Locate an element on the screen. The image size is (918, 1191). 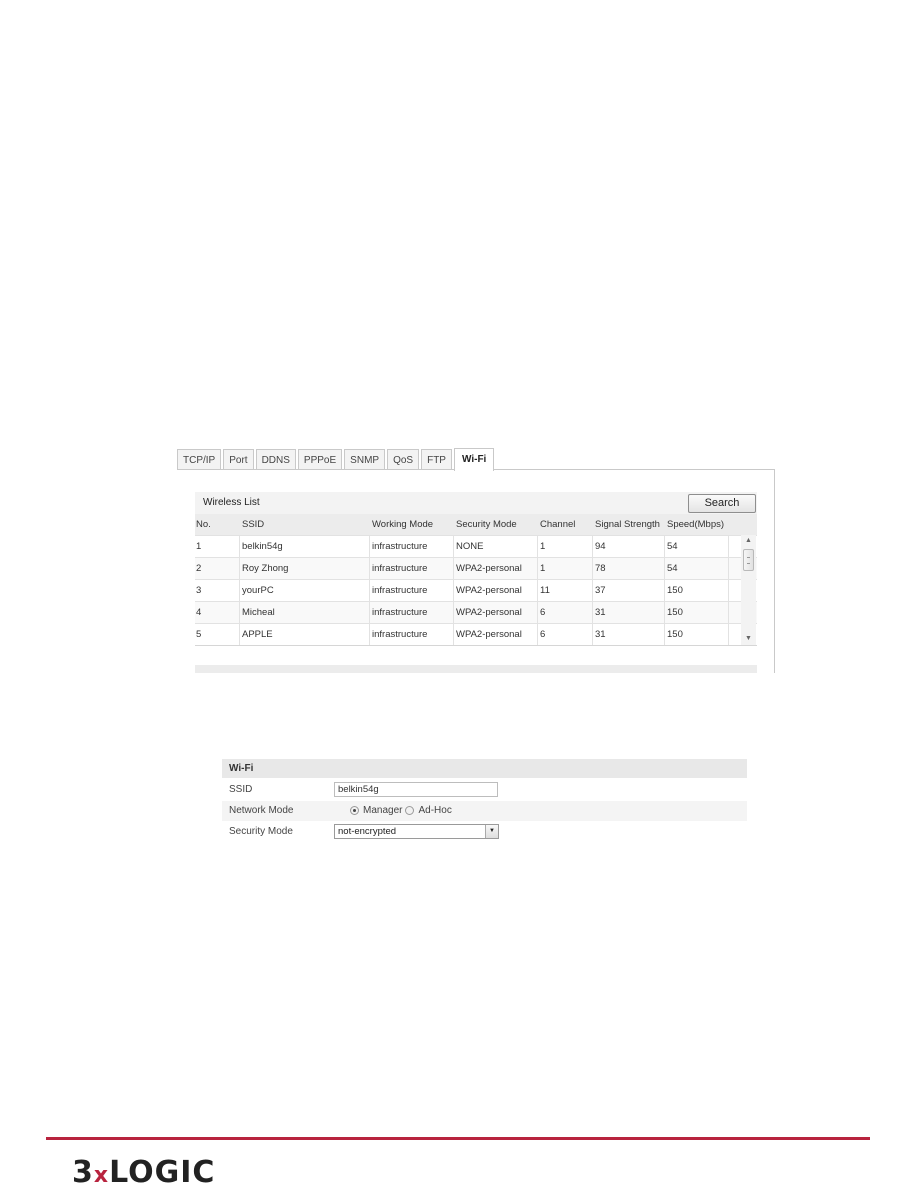
tab-tcpip: TCP/IP is located at coordinates (199, 459).